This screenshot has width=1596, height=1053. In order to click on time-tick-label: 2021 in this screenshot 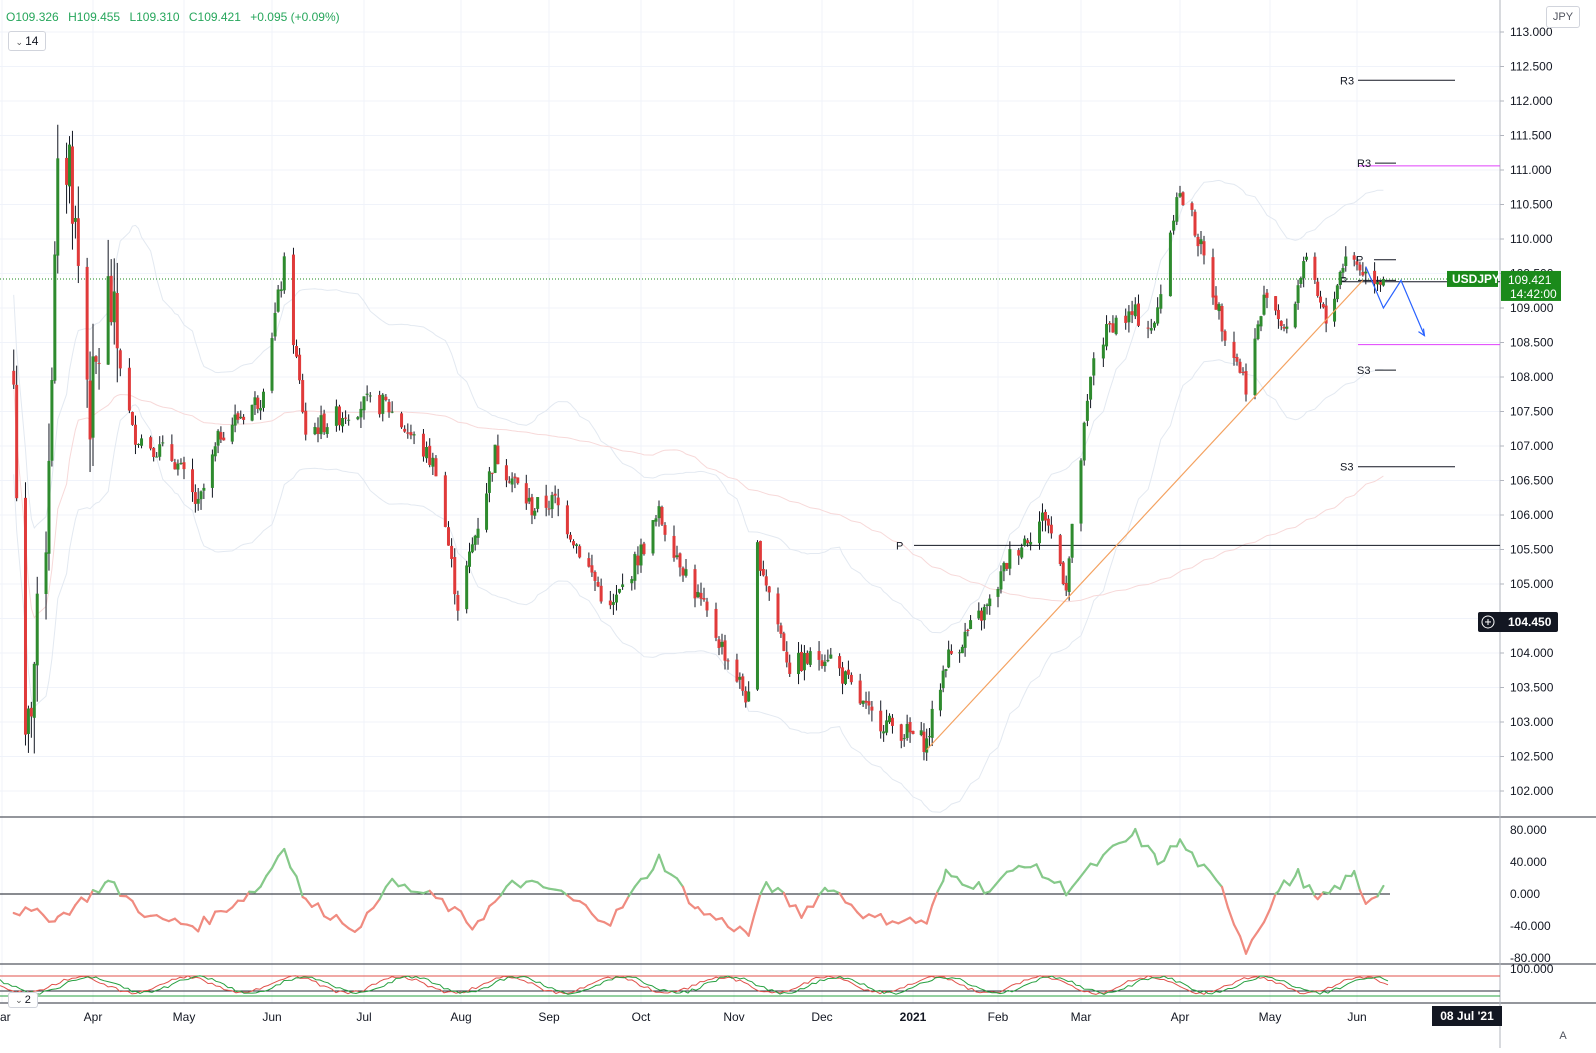, I will do `click(913, 1017)`.